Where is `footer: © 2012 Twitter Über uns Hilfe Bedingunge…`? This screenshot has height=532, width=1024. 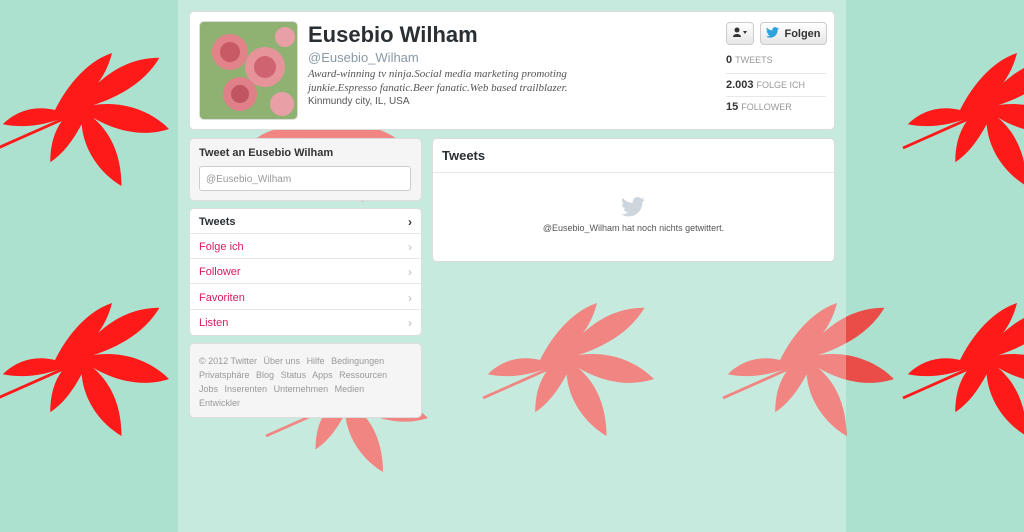
footer: © 2012 Twitter Über uns Hilfe Bedingunge… is located at coordinates (305, 380).